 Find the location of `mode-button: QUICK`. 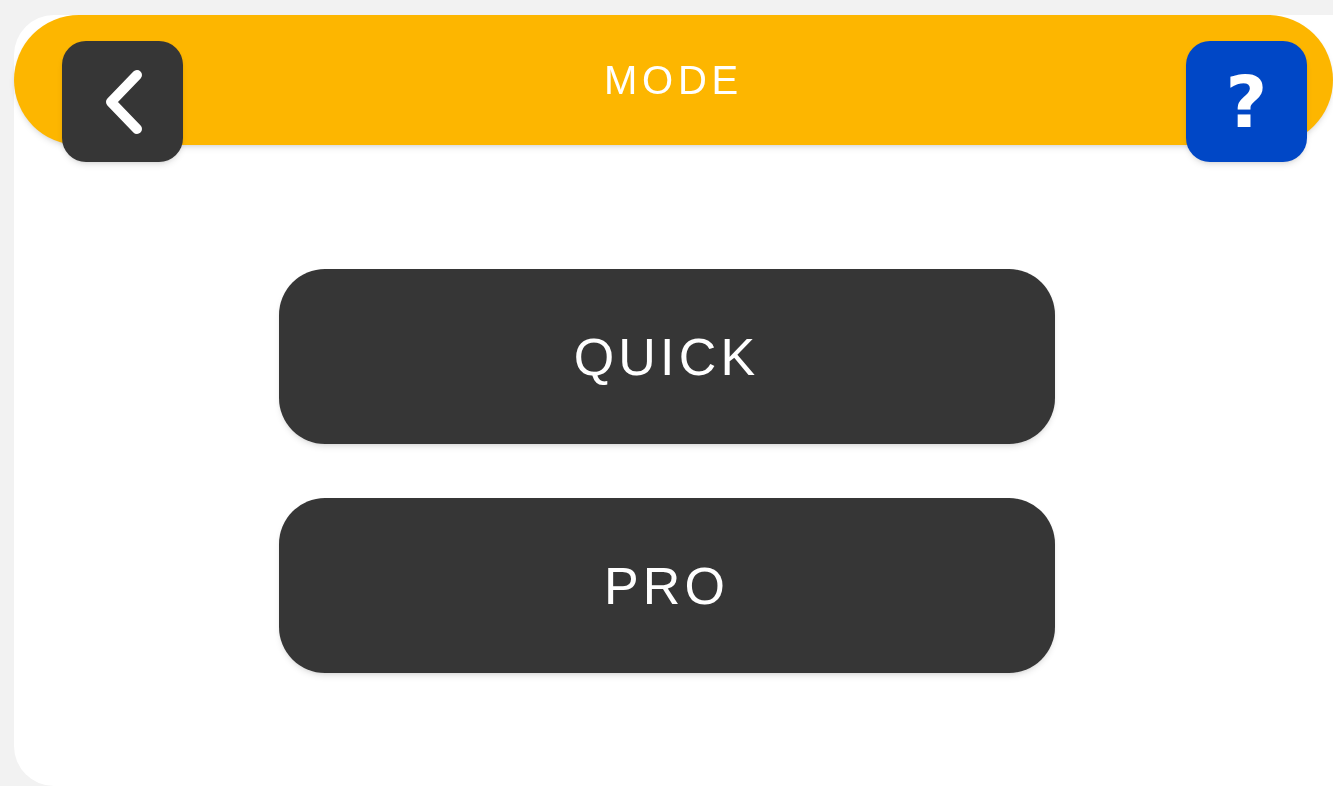

mode-button: QUICK is located at coordinates (666, 356).